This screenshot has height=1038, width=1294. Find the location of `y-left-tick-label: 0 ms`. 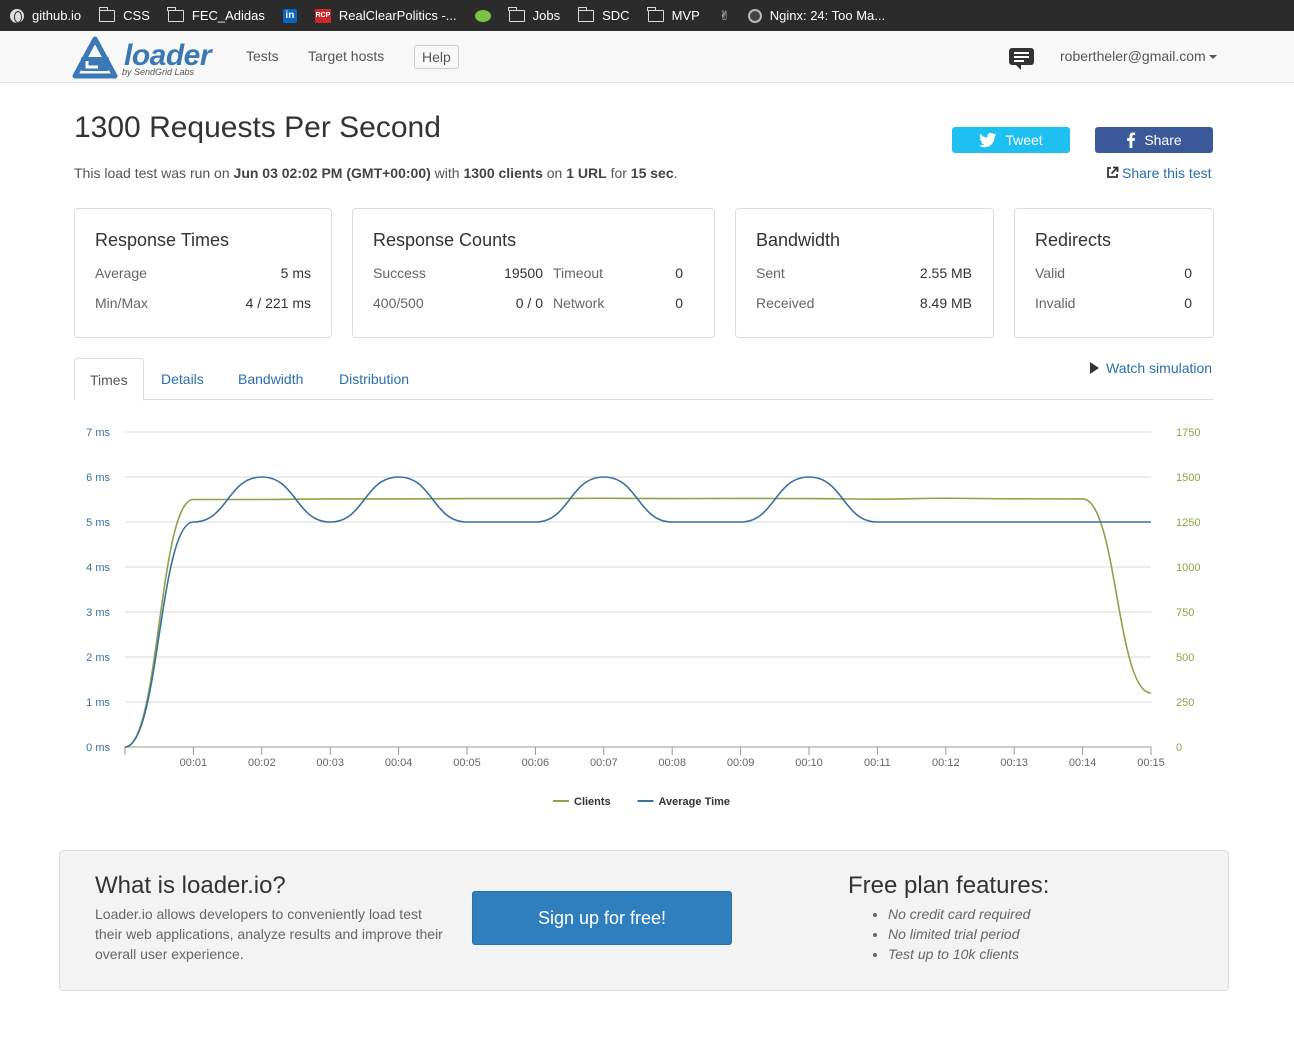

y-left-tick-label: 0 ms is located at coordinates (98, 748).